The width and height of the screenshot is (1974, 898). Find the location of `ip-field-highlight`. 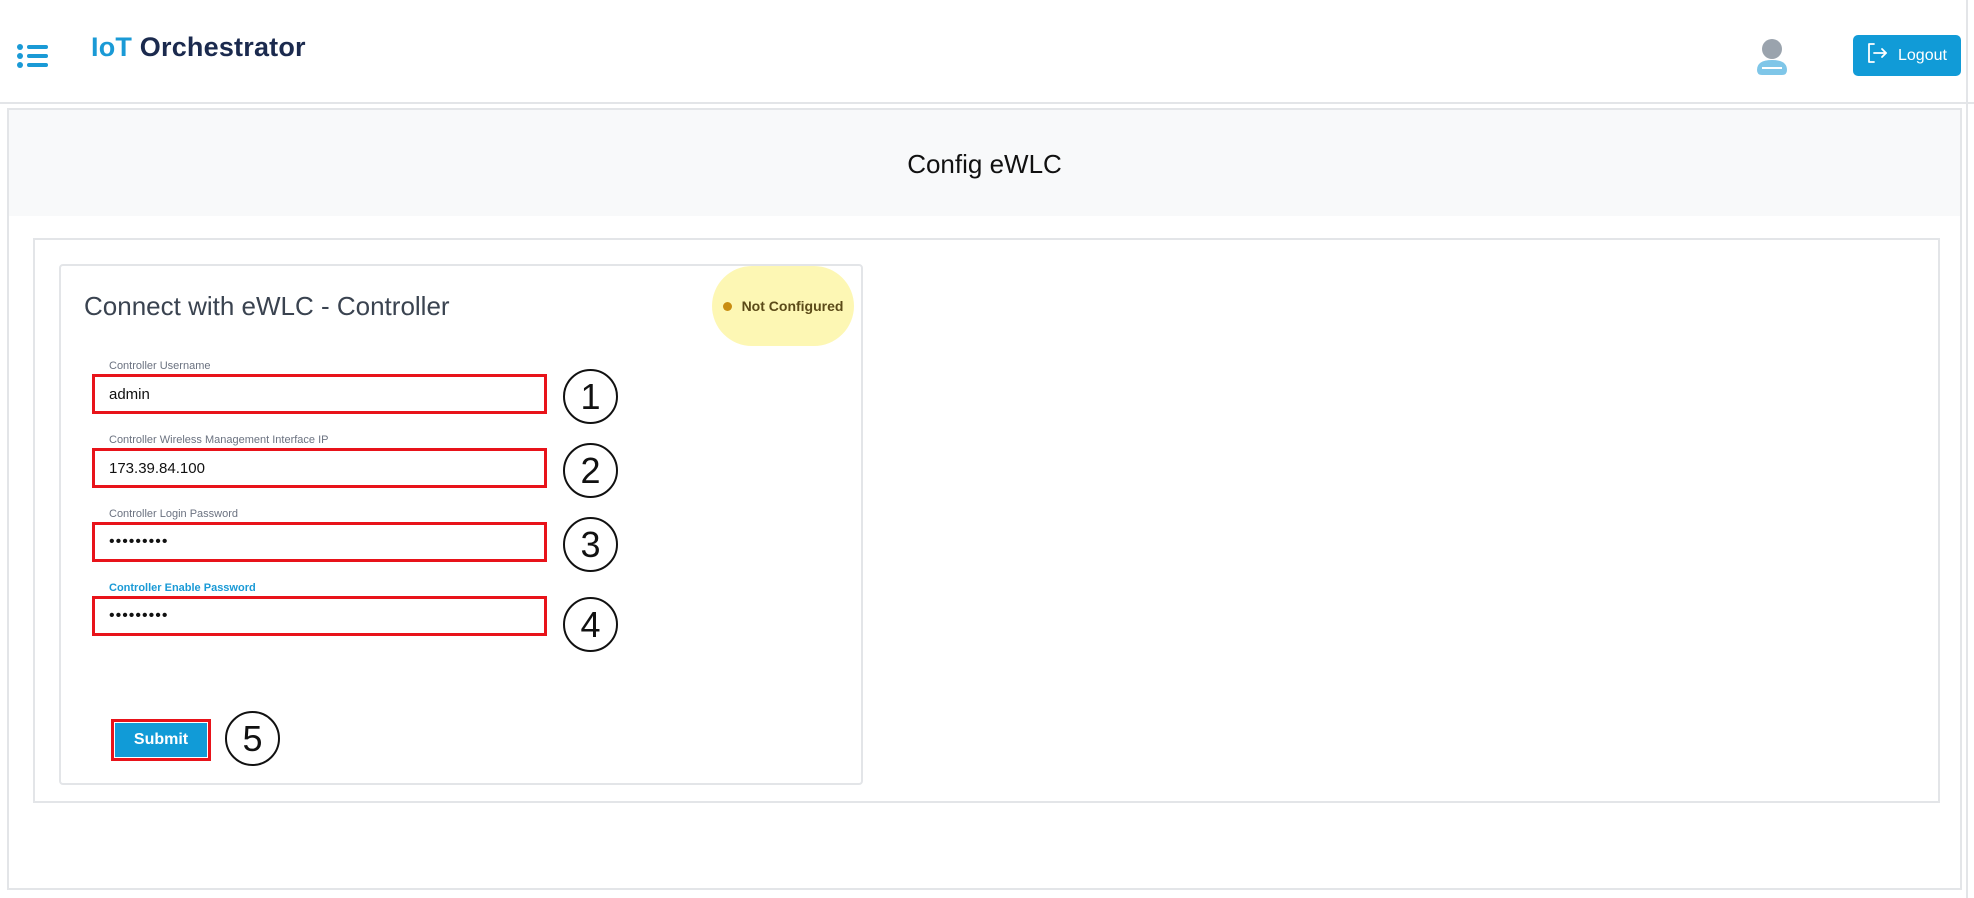

ip-field-highlight is located at coordinates (319, 468).